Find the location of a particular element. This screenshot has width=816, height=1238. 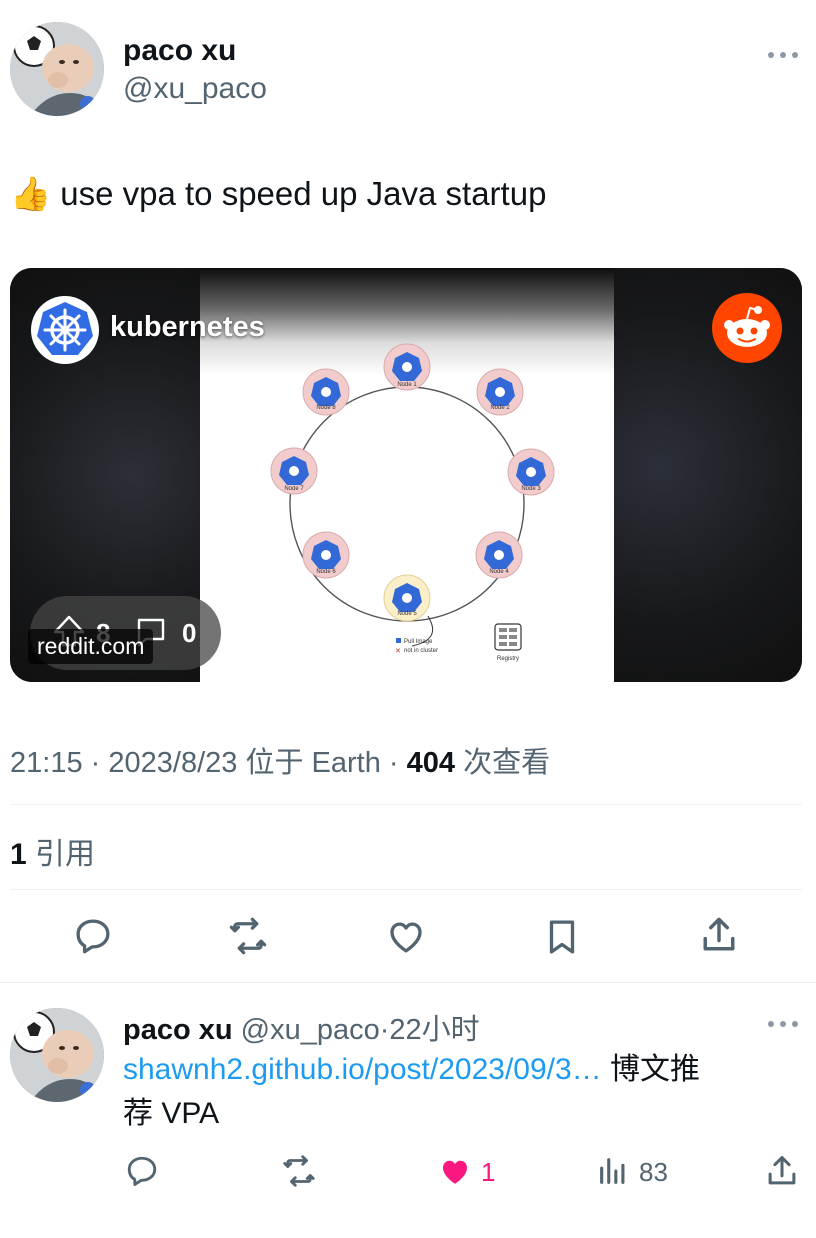

quotes-count: 1 is located at coordinates (18, 854).